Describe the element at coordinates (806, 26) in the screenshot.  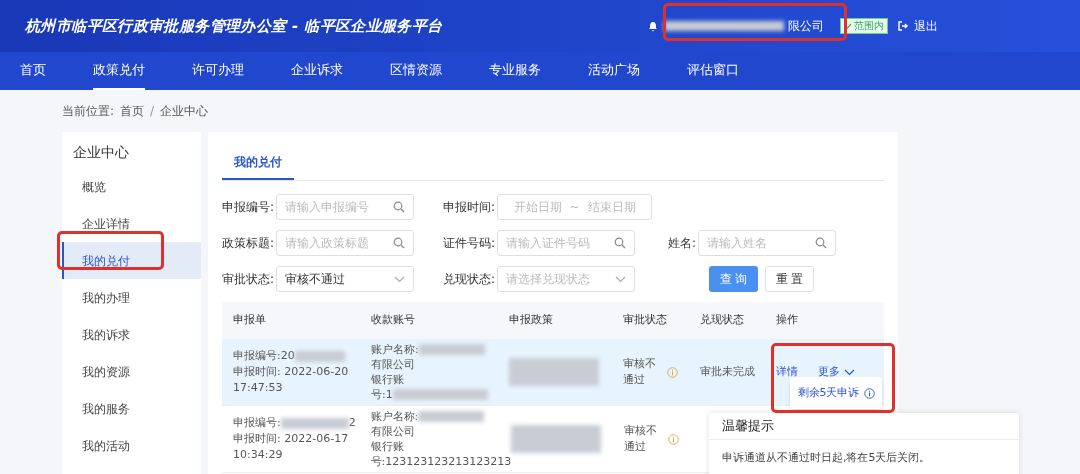
I see `company-name: 限公司` at that location.